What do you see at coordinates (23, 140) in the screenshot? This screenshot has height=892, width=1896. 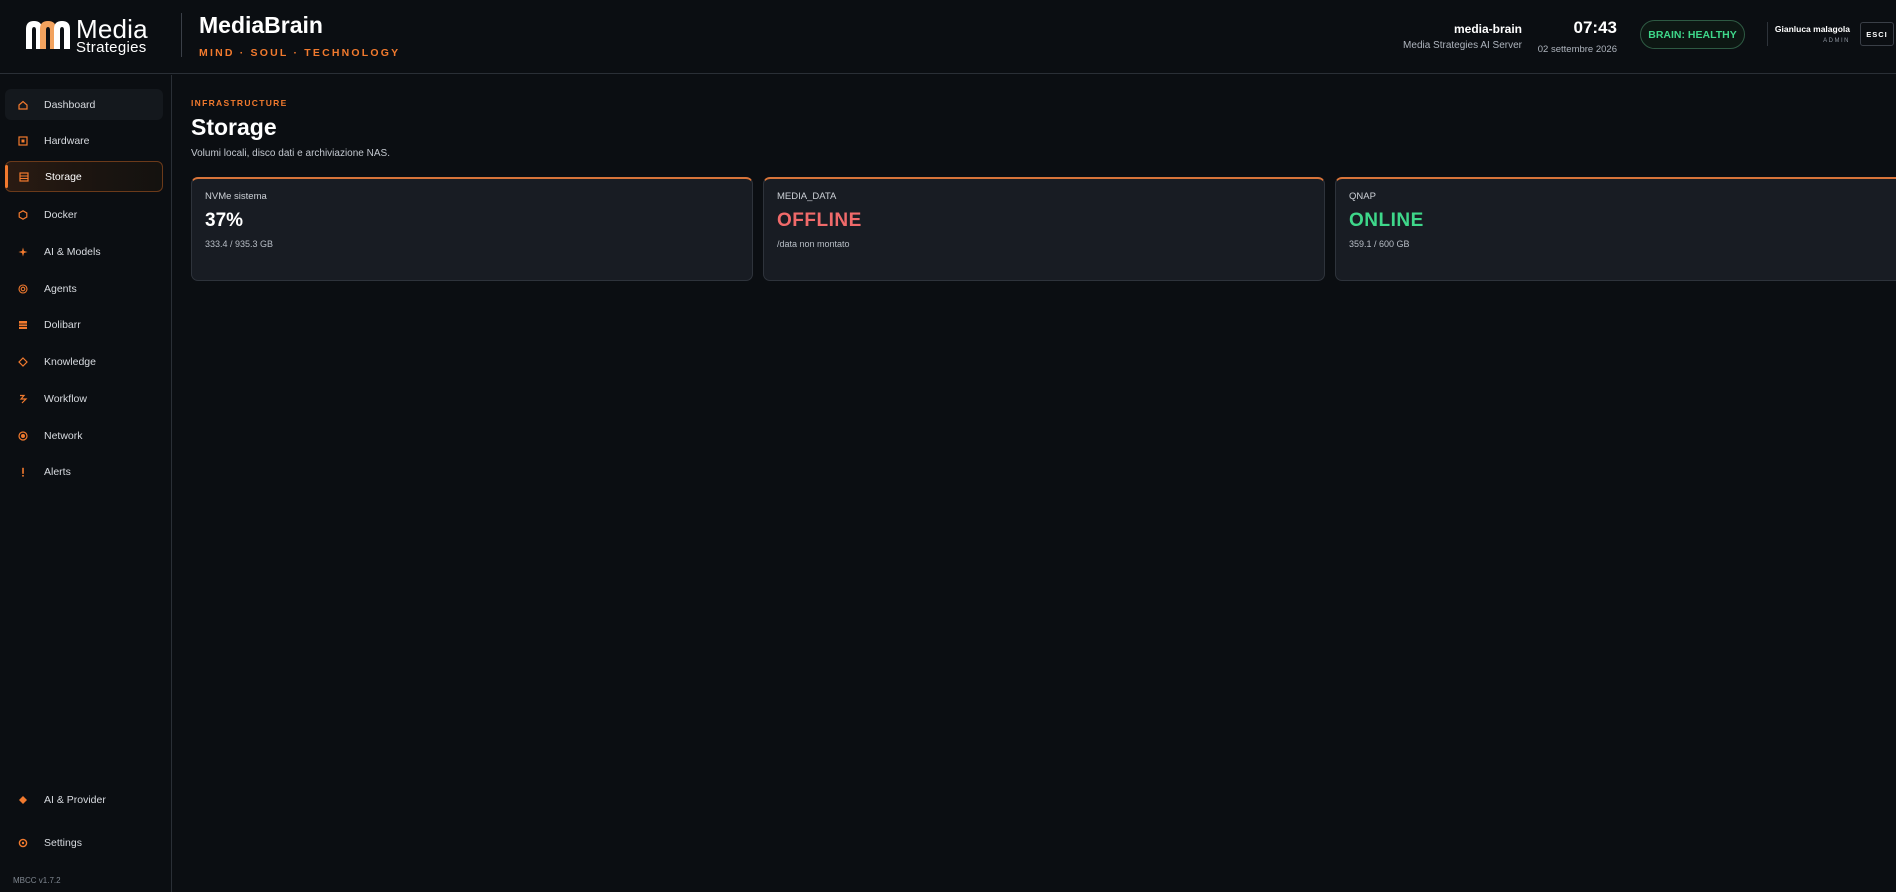 I see `chip-icon` at bounding box center [23, 140].